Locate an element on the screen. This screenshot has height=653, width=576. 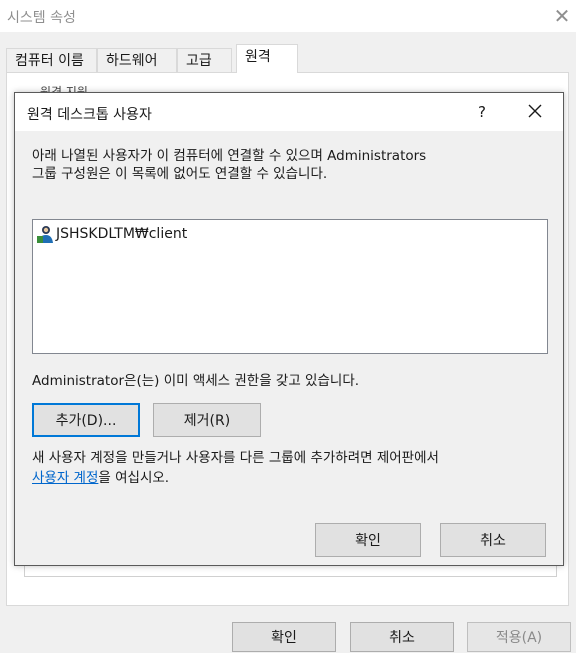
remove-user-button: 제거(R) is located at coordinates (207, 420).